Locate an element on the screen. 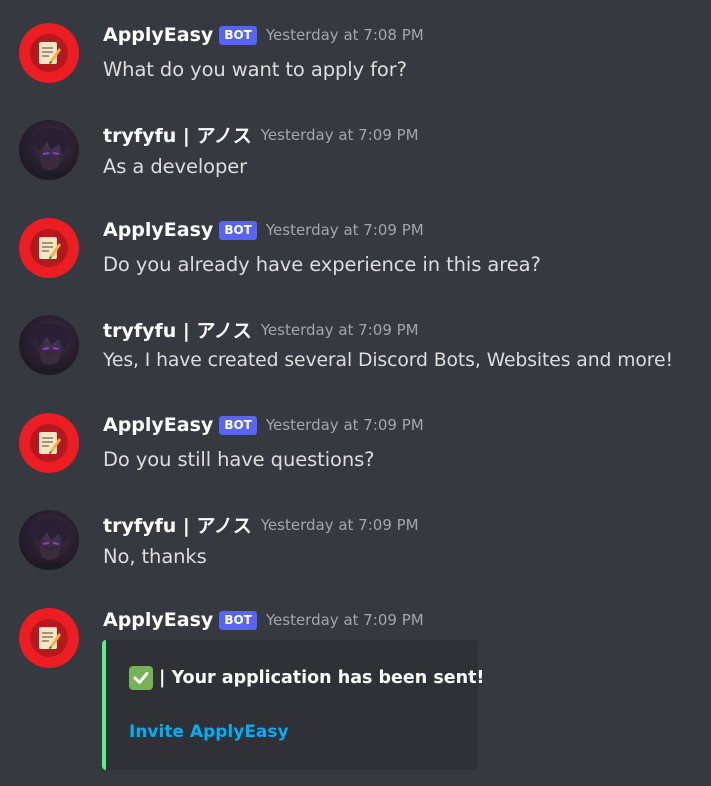 Image resolution: width=711 pixels, height=786 pixels. embed-title: | Your application has been sent! is located at coordinates (306, 678).